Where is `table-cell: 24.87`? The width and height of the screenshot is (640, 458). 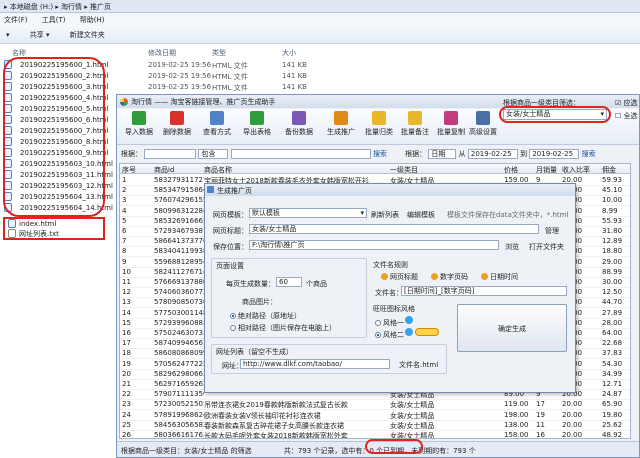 table-cell: 24.87 is located at coordinates (612, 394).